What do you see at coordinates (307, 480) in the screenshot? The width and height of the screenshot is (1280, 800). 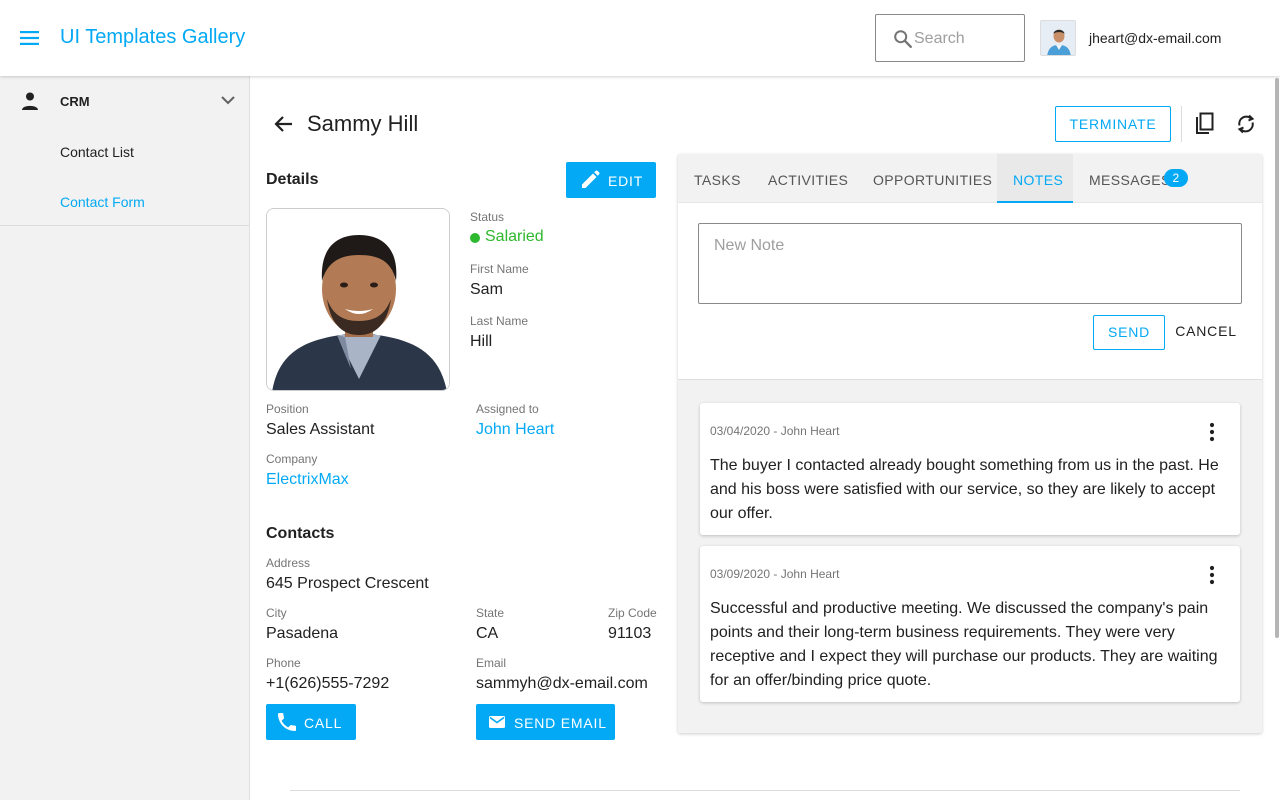 I see `company-link: ElectrixMax` at bounding box center [307, 480].